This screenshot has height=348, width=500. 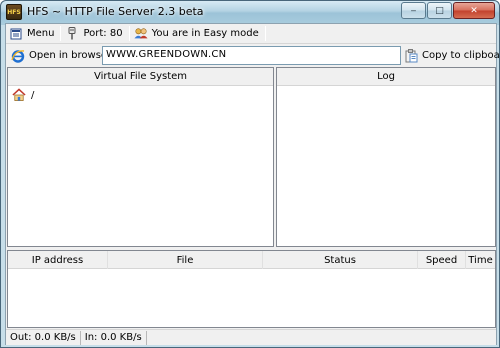 I want to click on status-out-speed: Out: 0.0 KB/s, so click(x=43, y=337).